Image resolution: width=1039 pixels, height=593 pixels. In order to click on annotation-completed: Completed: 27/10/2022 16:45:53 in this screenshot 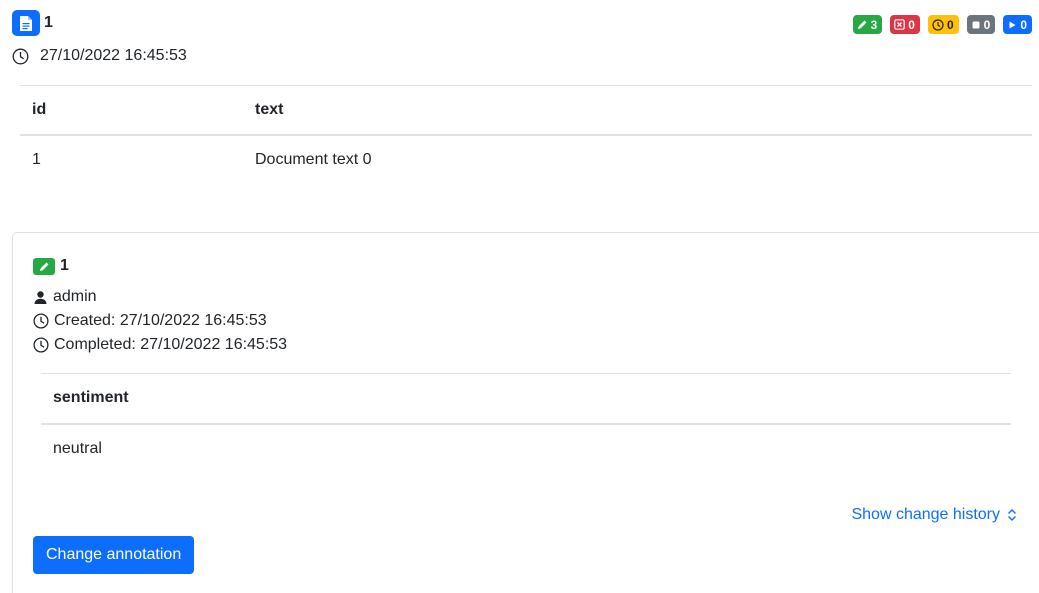, I will do `click(160, 345)`.